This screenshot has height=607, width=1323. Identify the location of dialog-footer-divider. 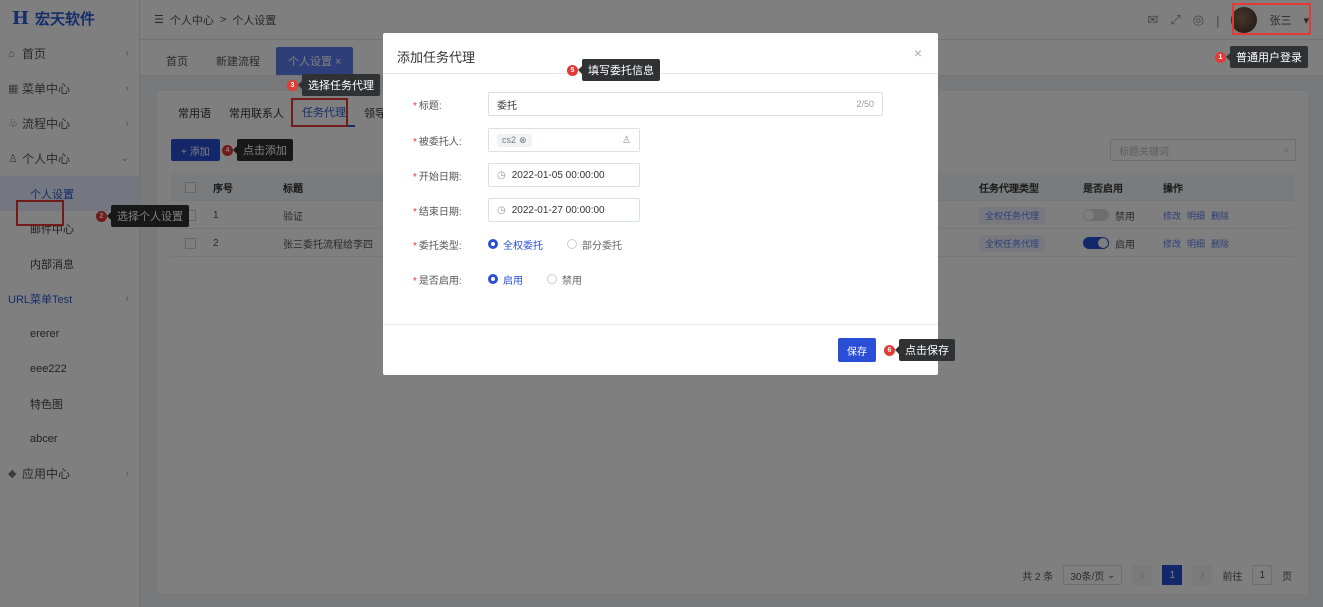
(660, 324).